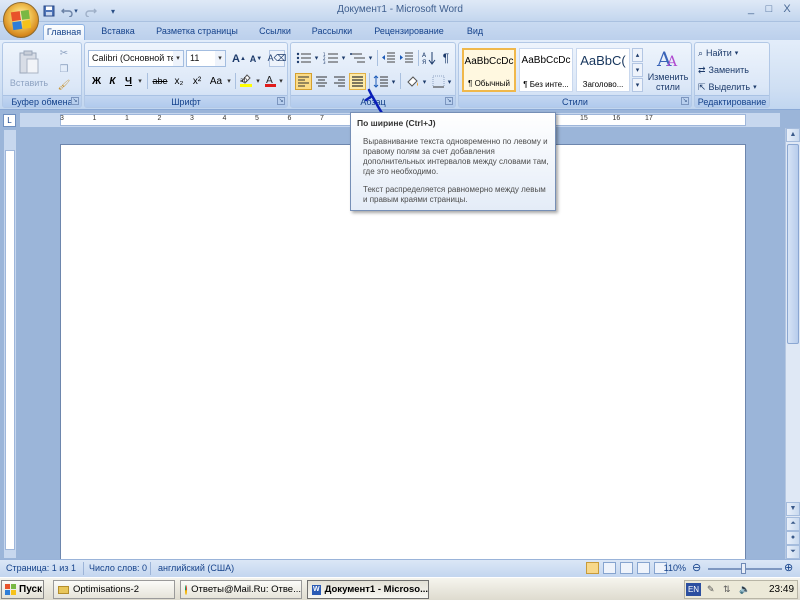 This screenshot has width=800, height=600. Describe the element at coordinates (197, 81) in the screenshot. I see `superscript-button: x²` at that location.